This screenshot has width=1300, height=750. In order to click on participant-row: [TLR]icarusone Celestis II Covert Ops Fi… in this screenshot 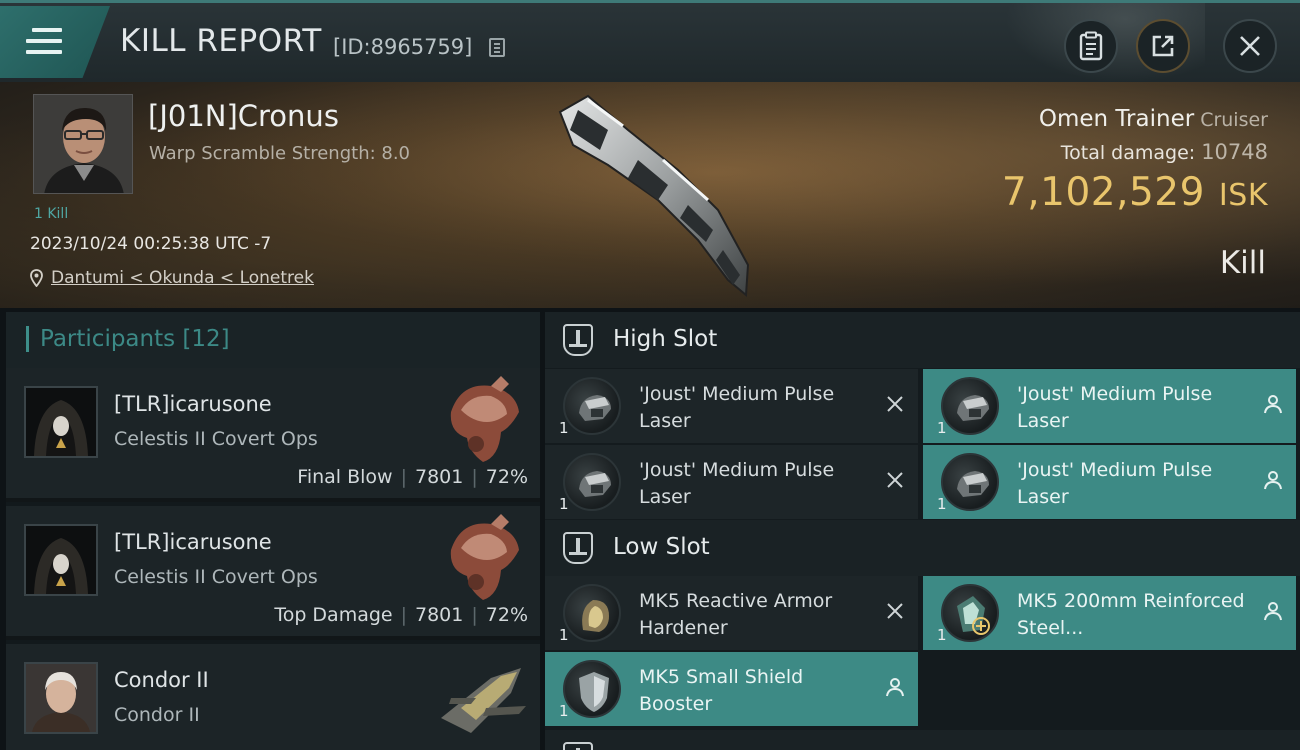, I will do `click(273, 435)`.